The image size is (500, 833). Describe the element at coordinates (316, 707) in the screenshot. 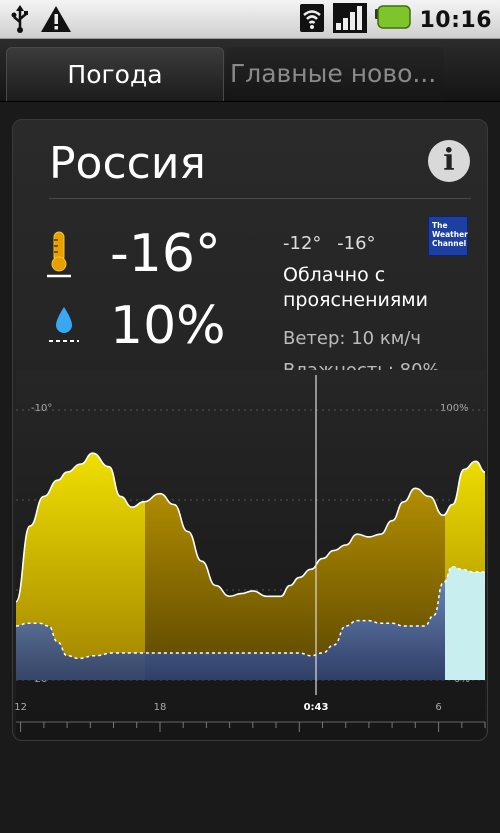

I see `time-label: 0:43` at that location.